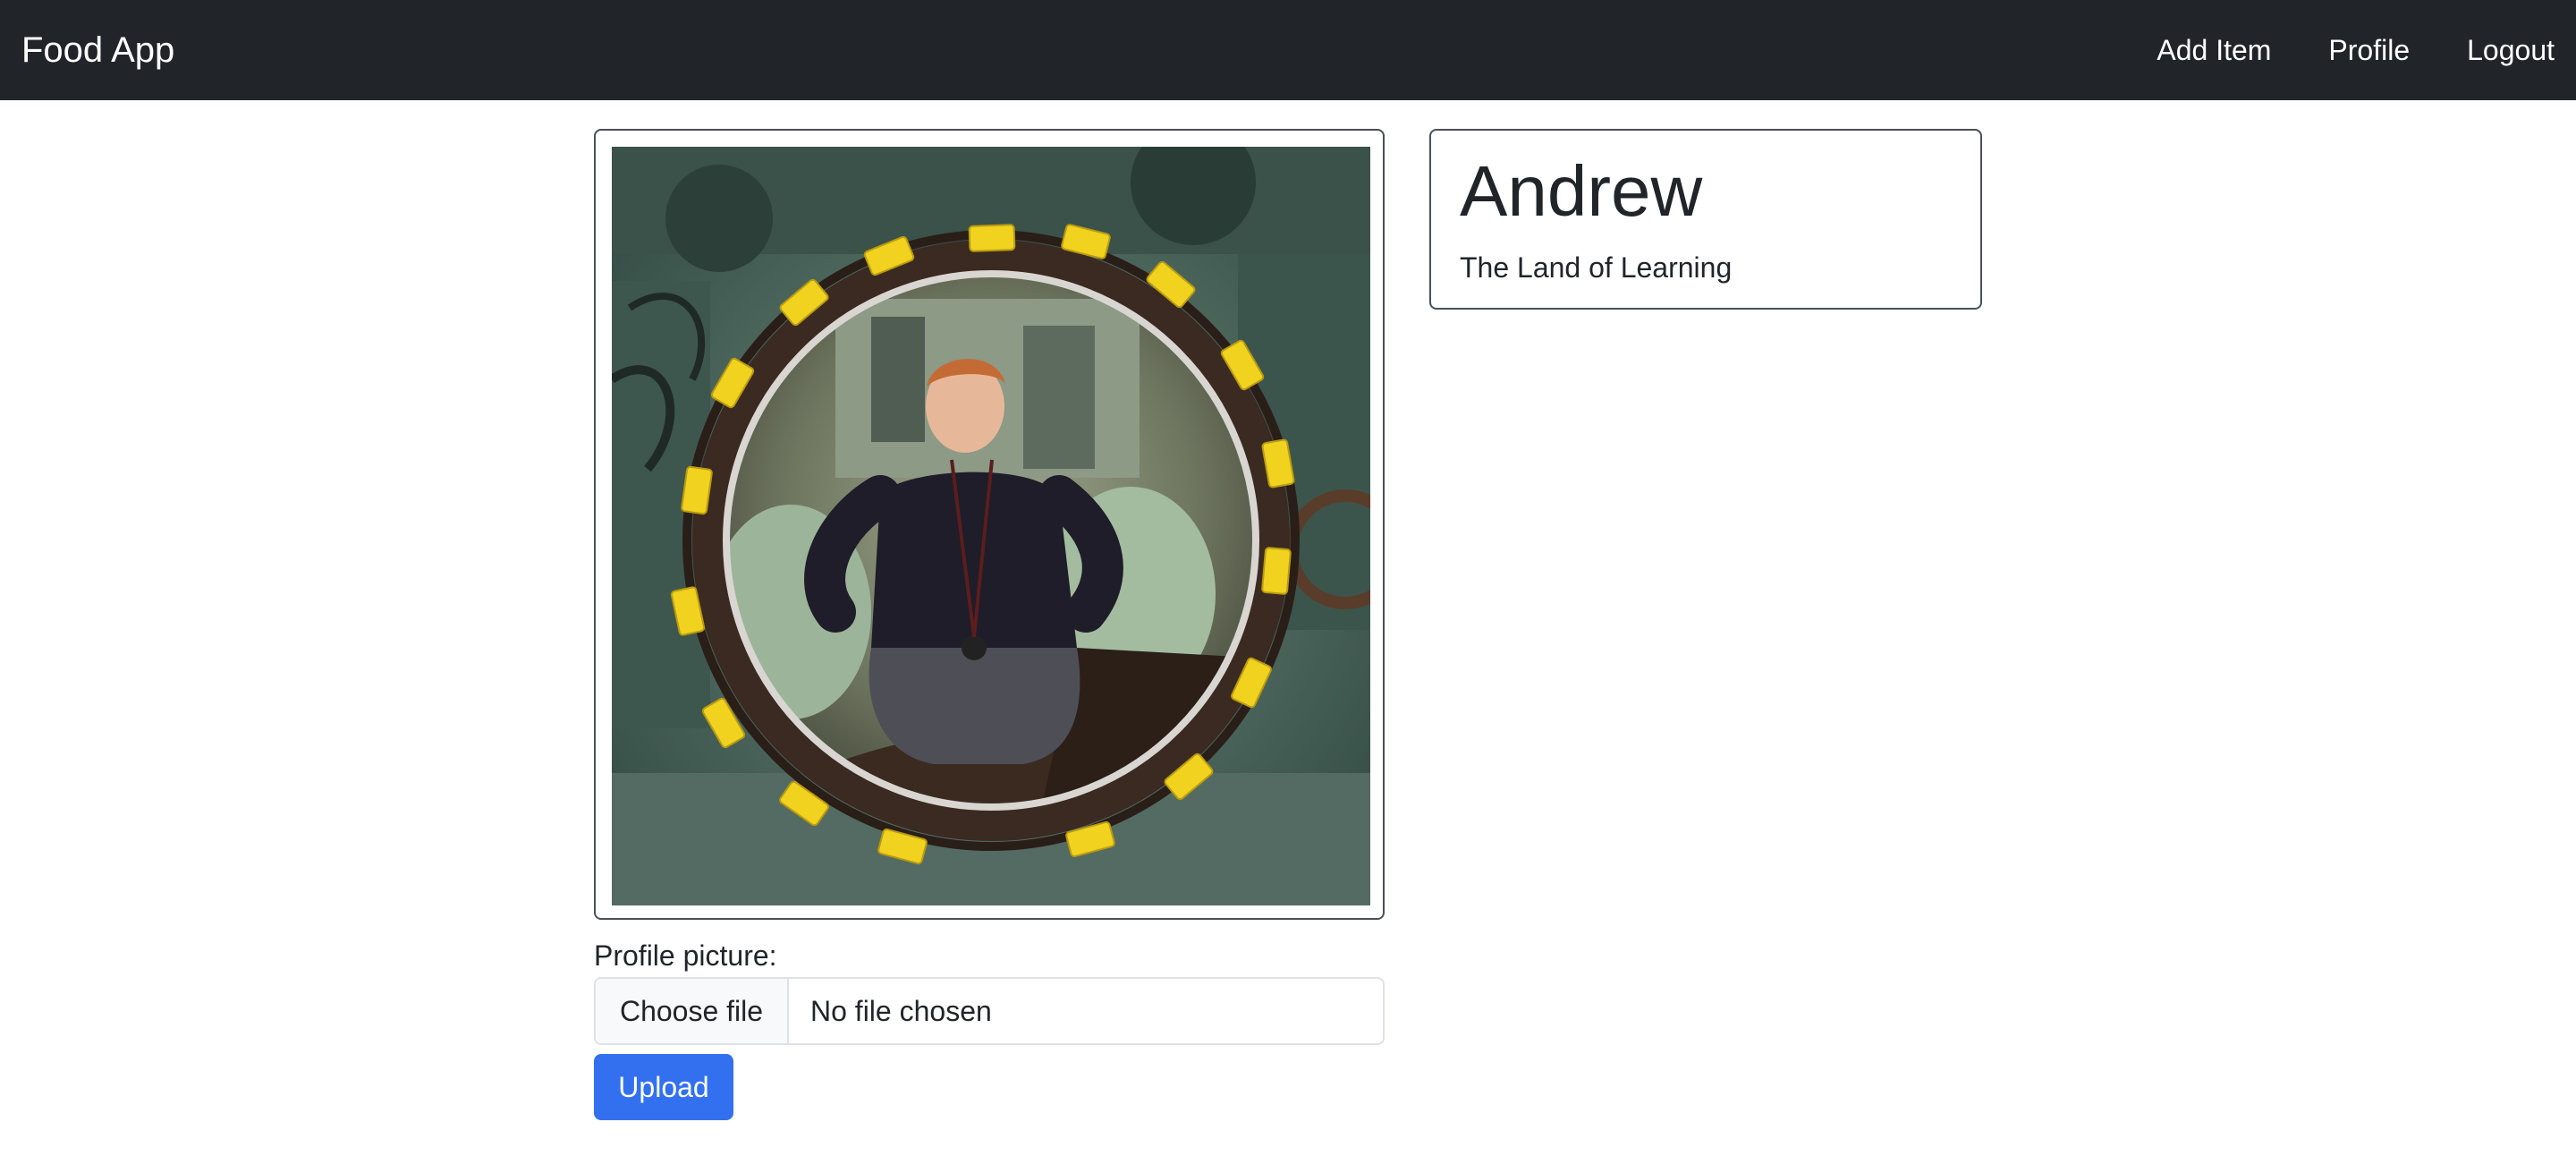 Image resolution: width=2576 pixels, height=1156 pixels. Describe the element at coordinates (1705, 220) in the screenshot. I see `profile-info-card: Andrew The Land of Learning` at that location.